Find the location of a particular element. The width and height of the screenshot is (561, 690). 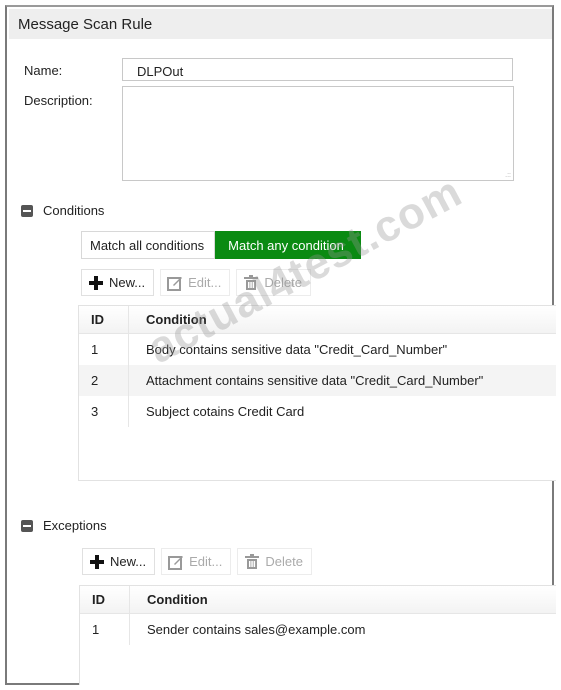

table-row: 1 Sender contains sales@example.com is located at coordinates (318, 629).